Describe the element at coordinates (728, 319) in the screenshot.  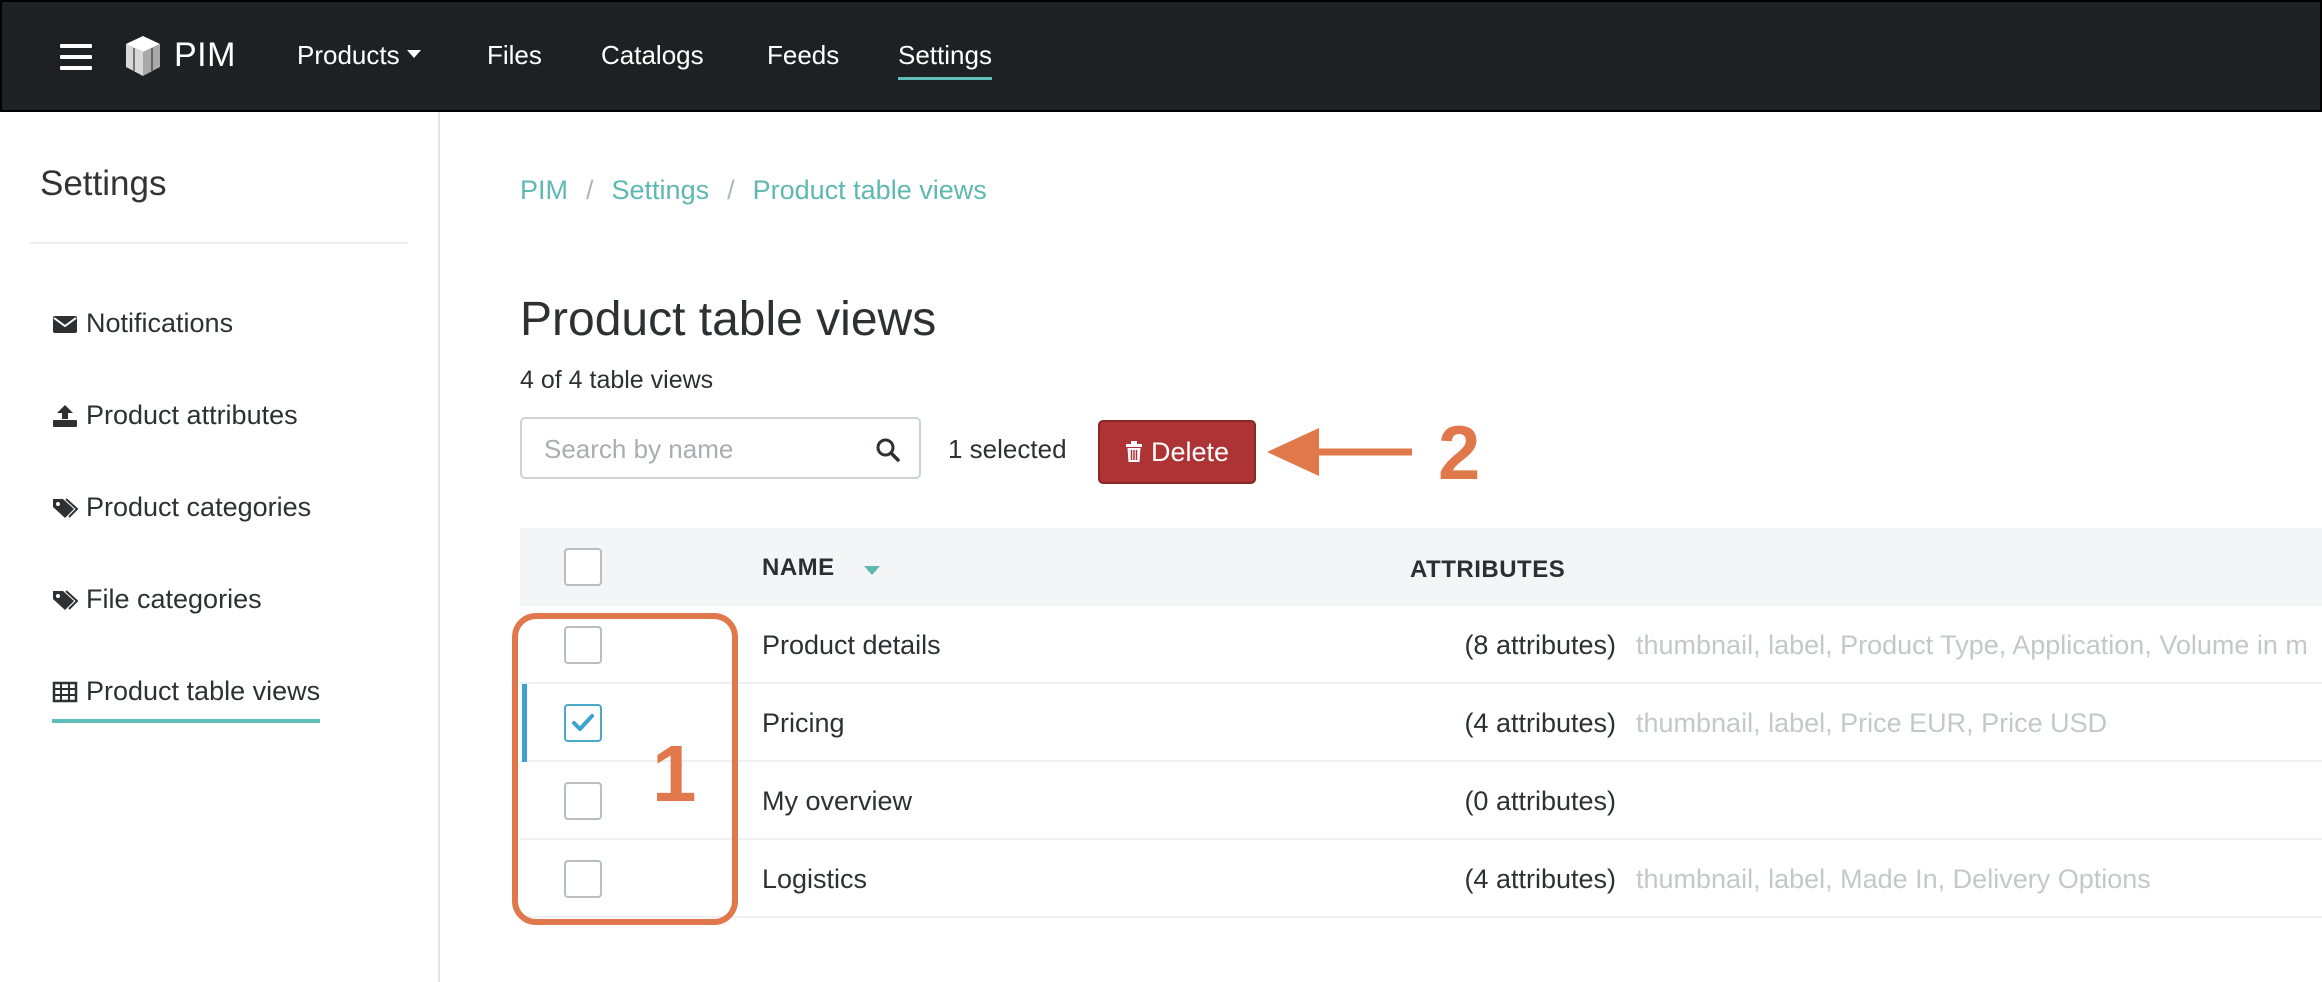
I see `page-title: Product table views` at that location.